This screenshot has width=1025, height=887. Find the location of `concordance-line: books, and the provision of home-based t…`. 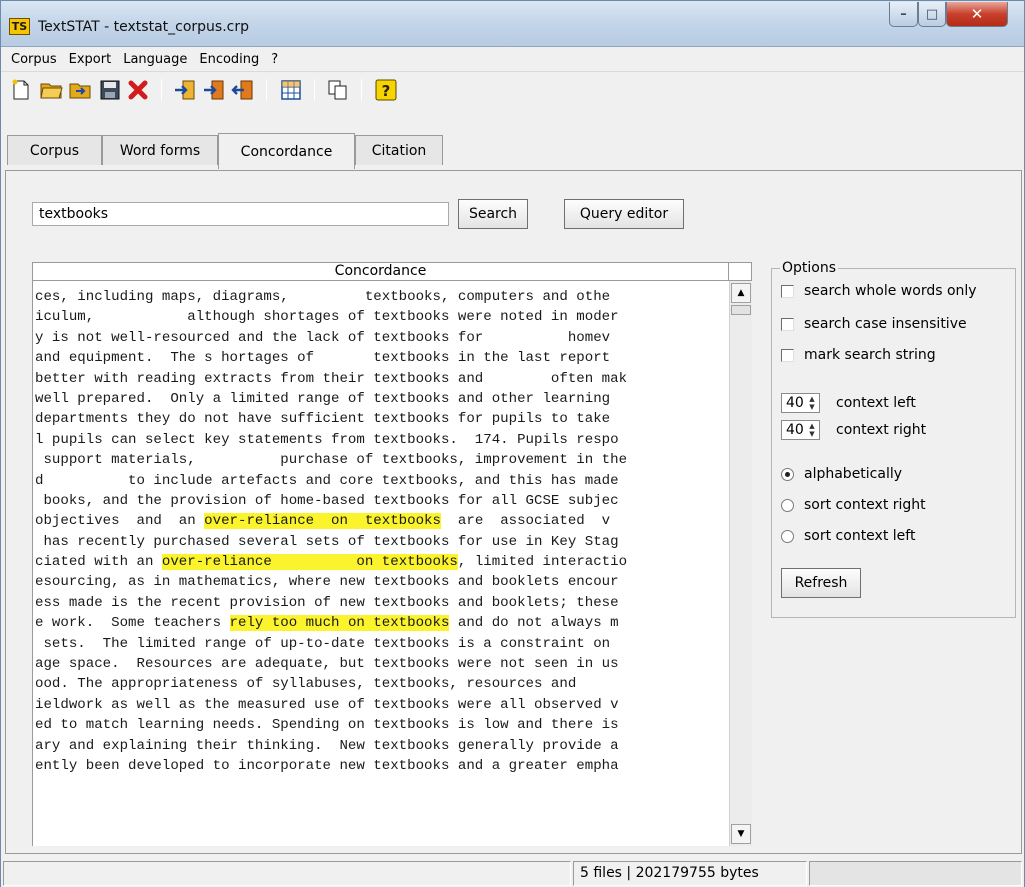

concordance-line: books, and the provision of home-based t… is located at coordinates (331, 501).